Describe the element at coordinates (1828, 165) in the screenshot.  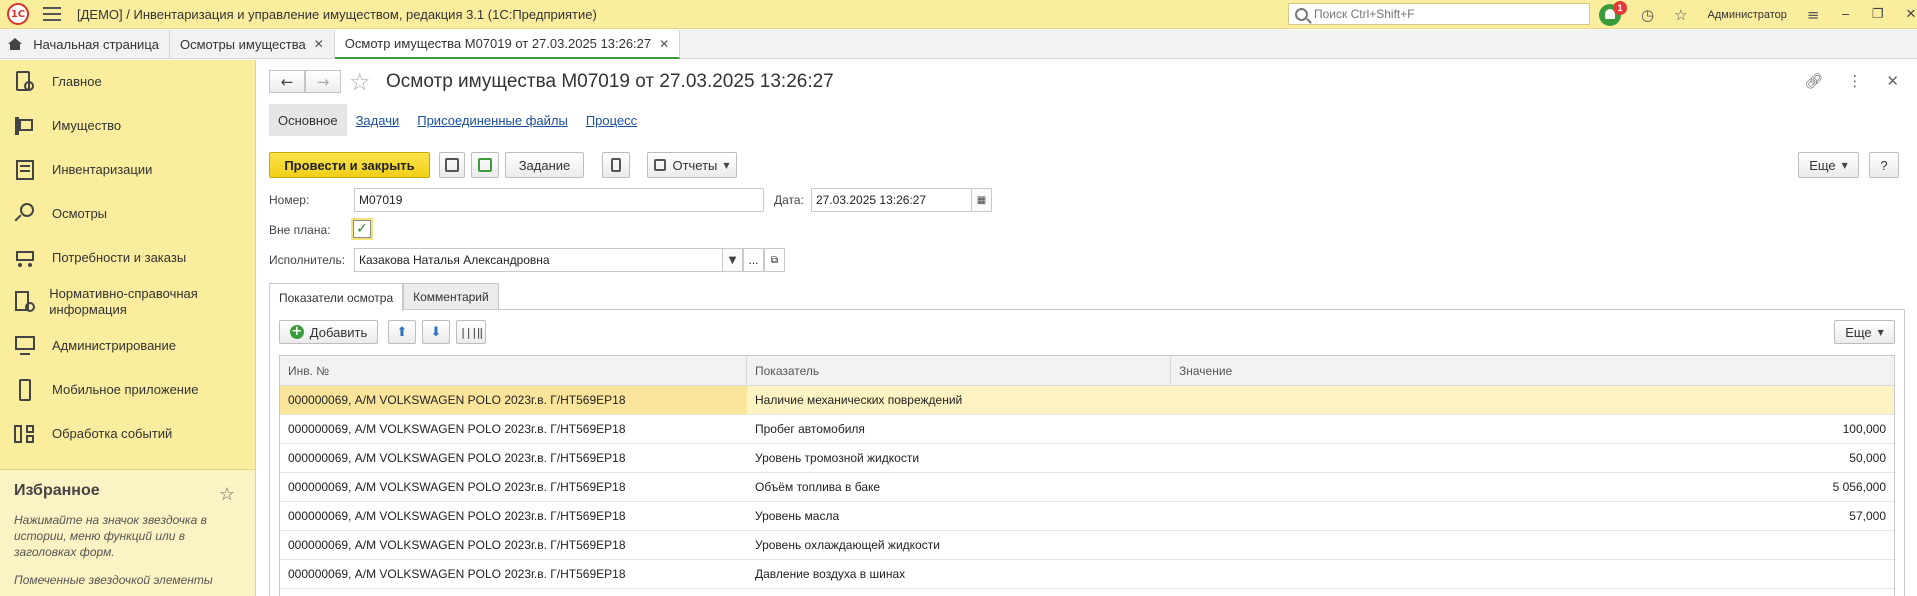
I see `more-button: Еще ▼` at that location.